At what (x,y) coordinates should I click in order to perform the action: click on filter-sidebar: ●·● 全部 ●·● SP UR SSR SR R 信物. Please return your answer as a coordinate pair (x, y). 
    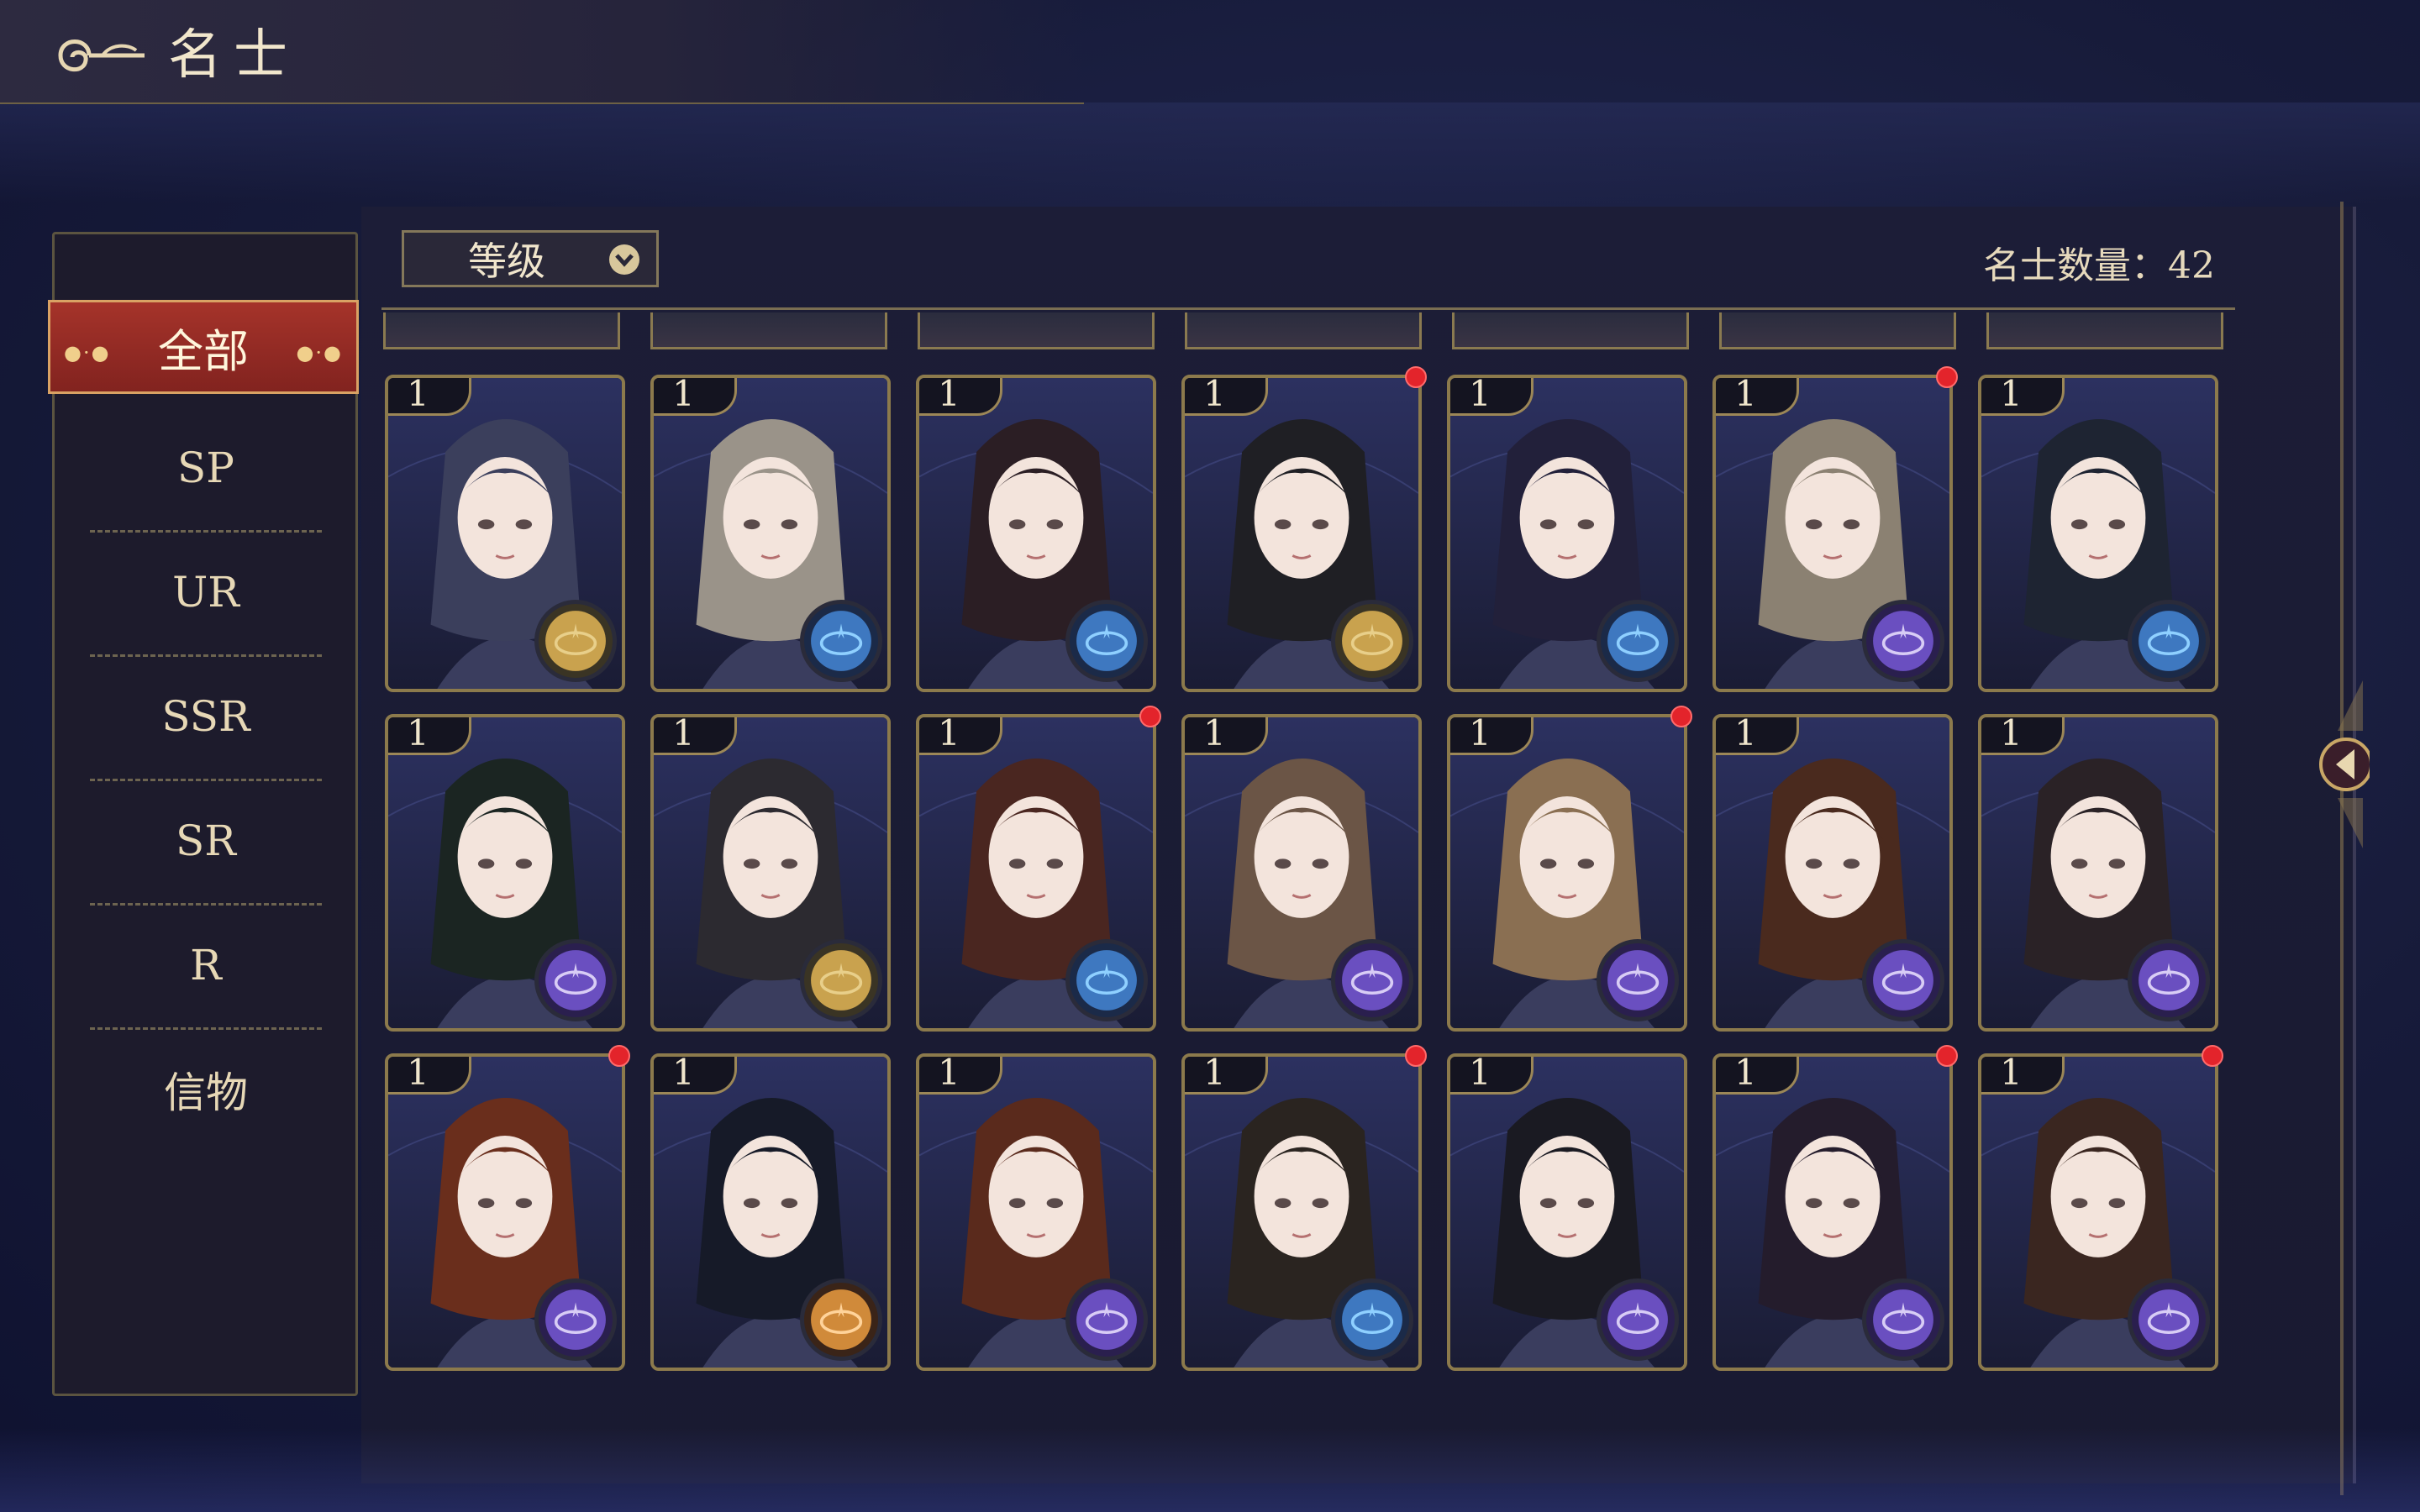
    Looking at the image, I should click on (203, 814).